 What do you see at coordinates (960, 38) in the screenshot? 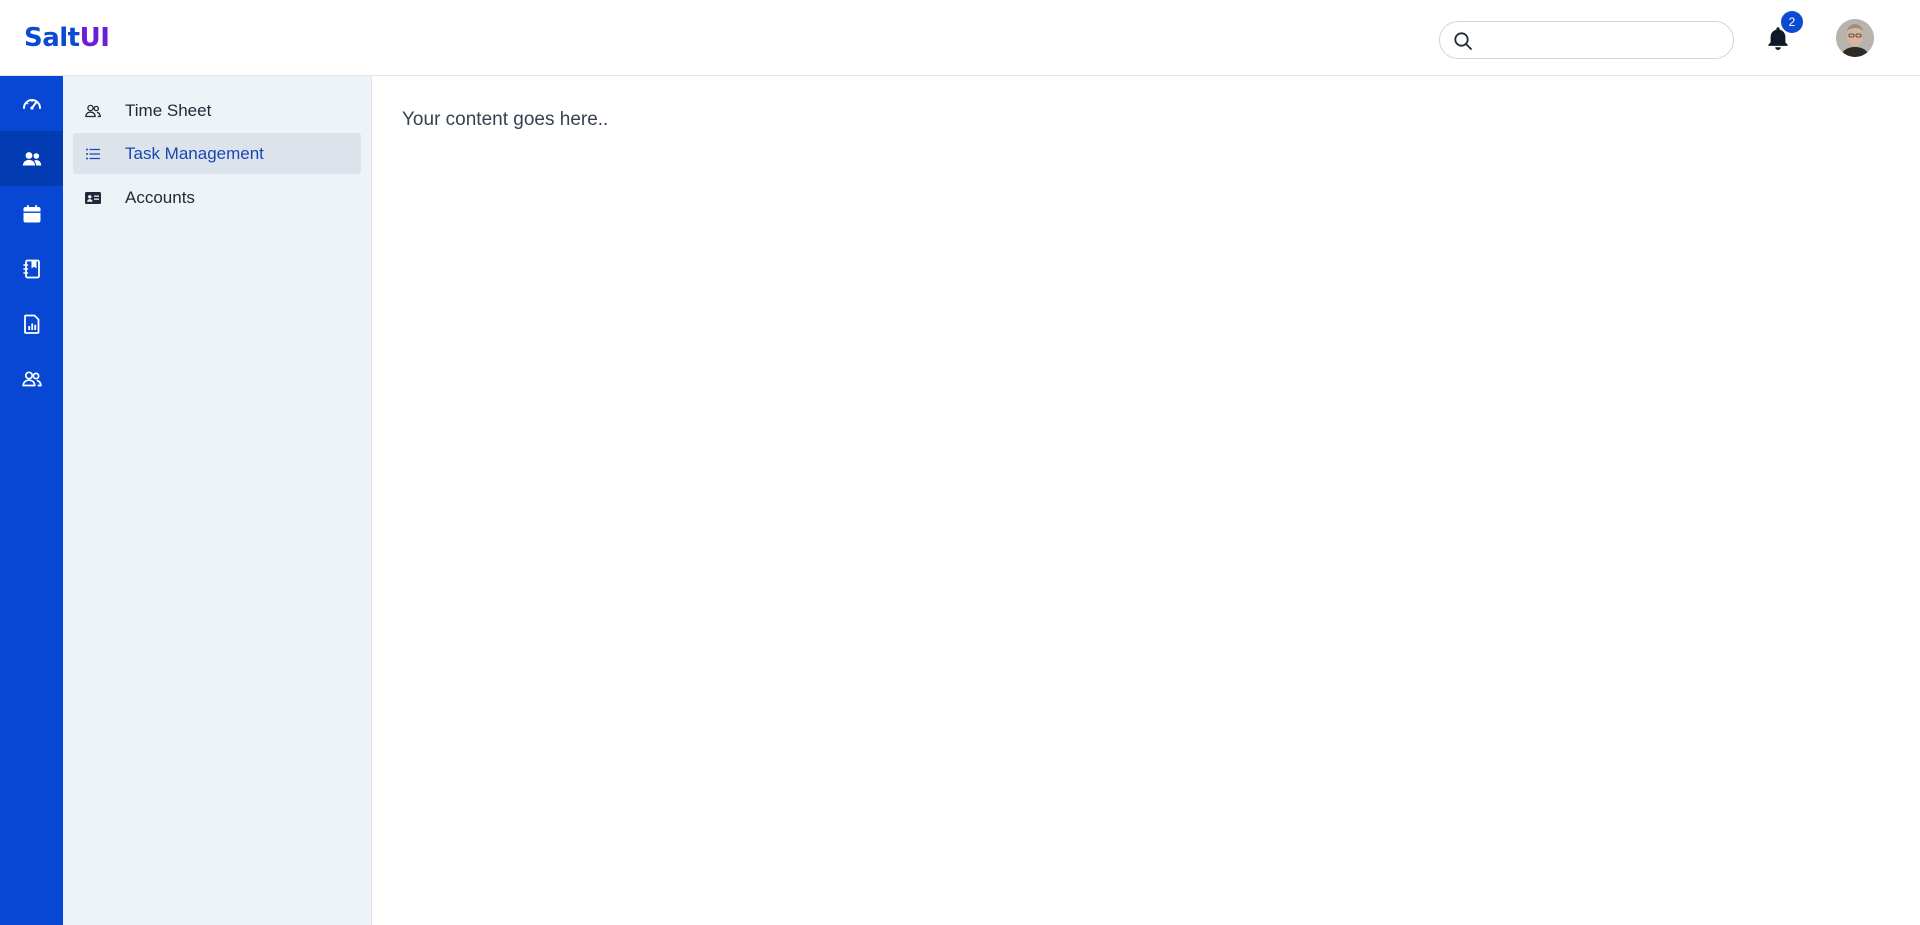
I see `top-header: SaltUI 2` at bounding box center [960, 38].